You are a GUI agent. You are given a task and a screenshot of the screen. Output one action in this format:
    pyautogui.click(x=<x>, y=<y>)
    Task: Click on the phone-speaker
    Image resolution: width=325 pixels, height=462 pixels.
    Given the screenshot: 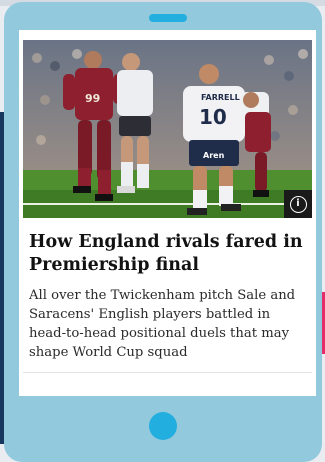 What is the action you would take?
    pyautogui.click(x=168, y=18)
    